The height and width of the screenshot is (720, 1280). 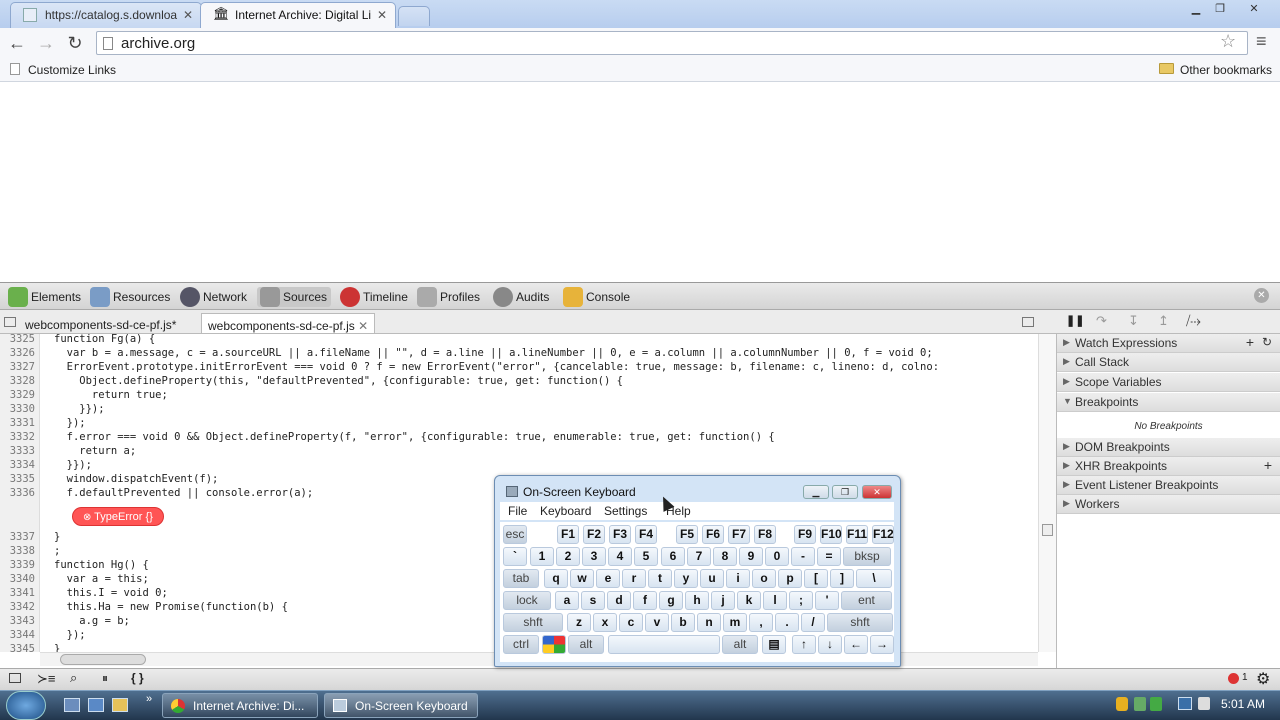 What do you see at coordinates (1226, 70) in the screenshot?
I see `other-bookmarks: Other bookmarks` at bounding box center [1226, 70].